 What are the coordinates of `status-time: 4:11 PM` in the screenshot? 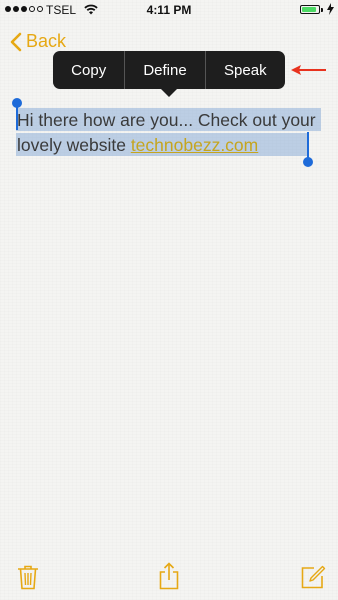 It's located at (169, 10).